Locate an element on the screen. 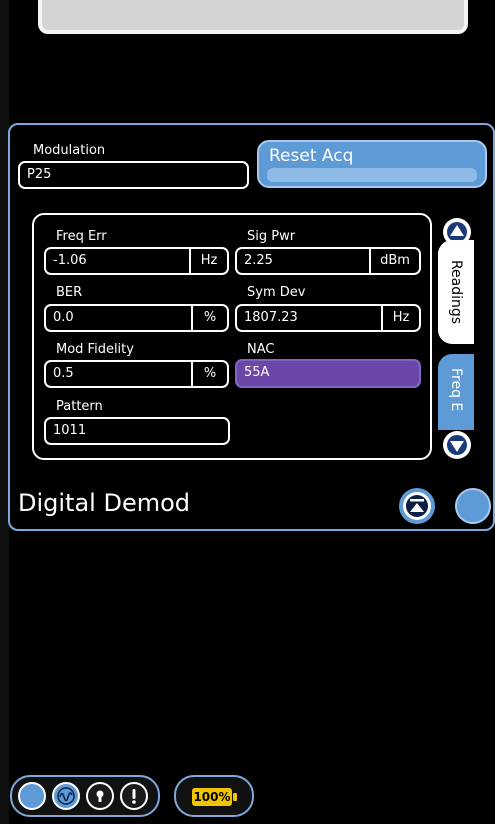 The width and height of the screenshot is (495, 824). ber-unit: % is located at coordinates (209, 318).